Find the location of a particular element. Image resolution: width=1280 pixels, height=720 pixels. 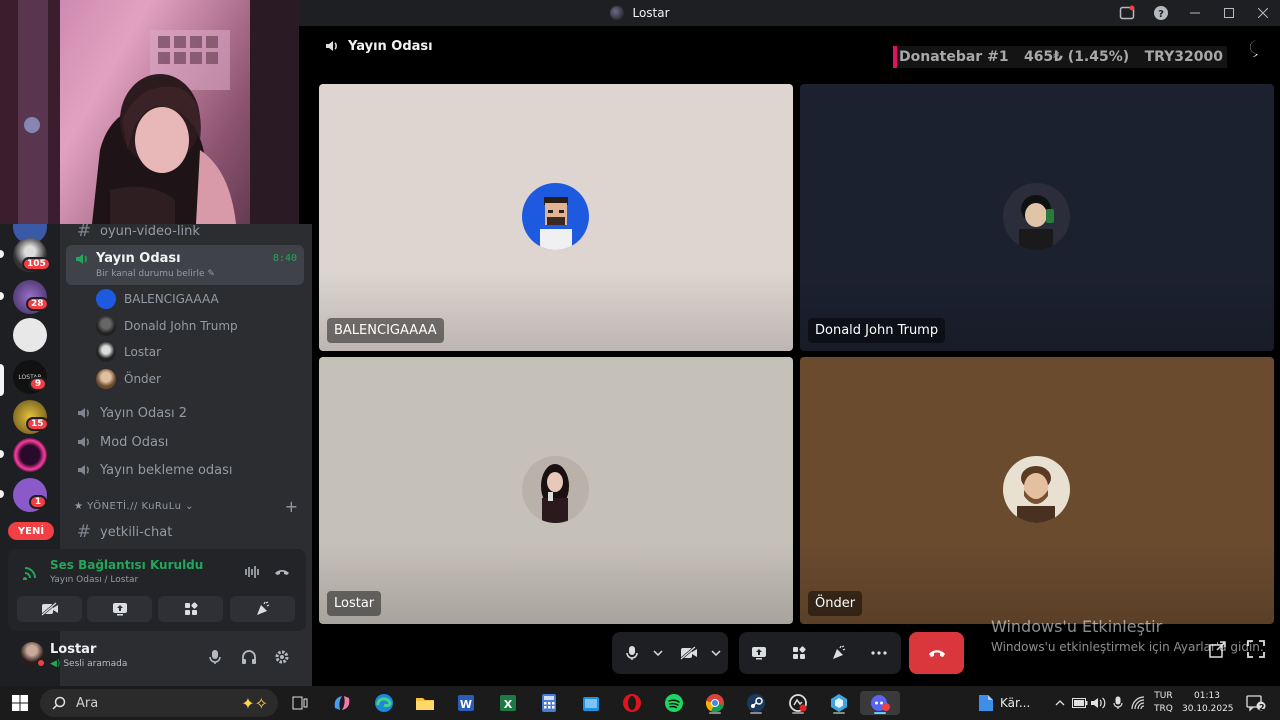

title-bar-controls: ? is located at coordinates (1195, 13).